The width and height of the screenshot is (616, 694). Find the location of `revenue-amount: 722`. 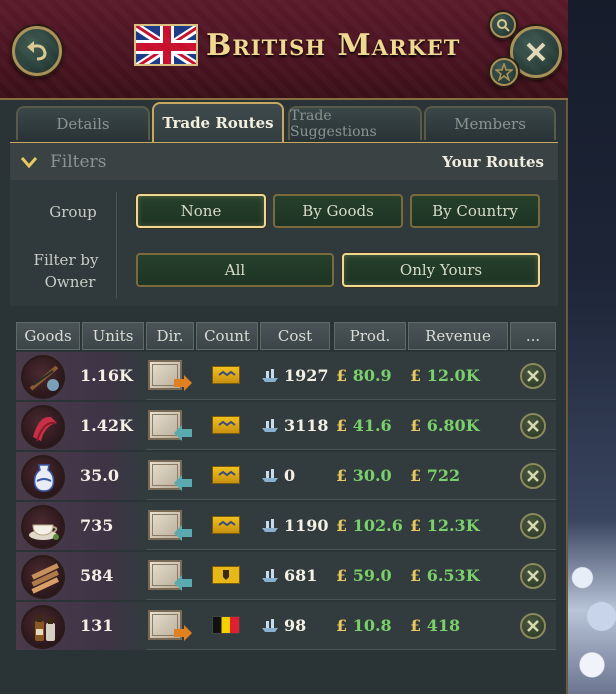

revenue-amount: 722 is located at coordinates (443, 475).